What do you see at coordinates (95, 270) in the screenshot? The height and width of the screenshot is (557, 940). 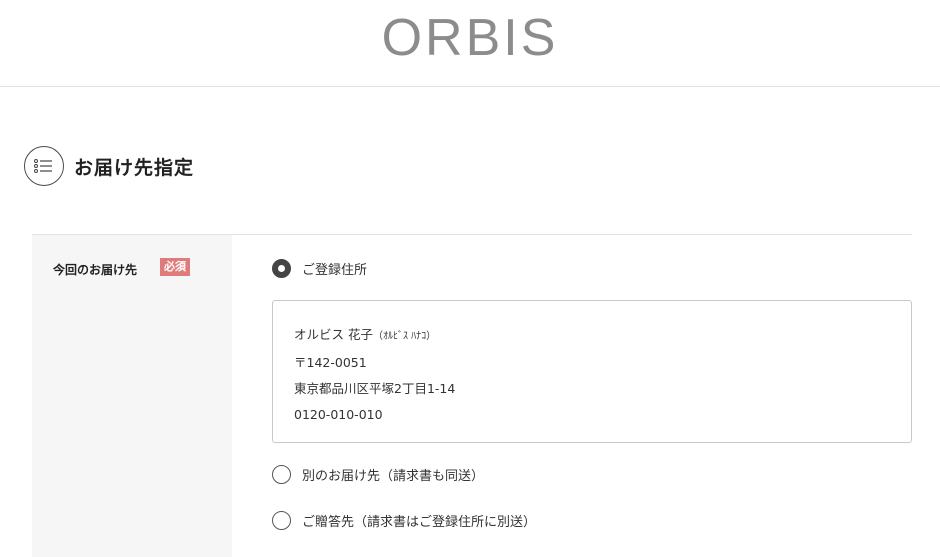 I see `field-label: 今回のお届け先` at bounding box center [95, 270].